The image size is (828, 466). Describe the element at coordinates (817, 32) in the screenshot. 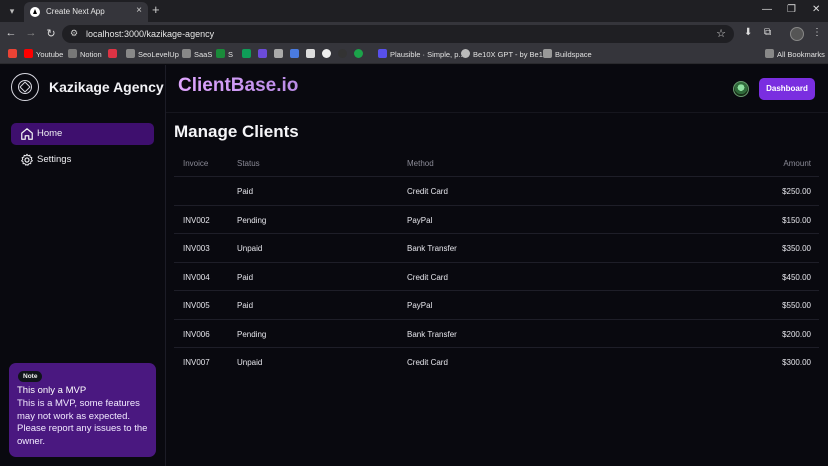

I see `more-menu-icon: ⋮` at that location.